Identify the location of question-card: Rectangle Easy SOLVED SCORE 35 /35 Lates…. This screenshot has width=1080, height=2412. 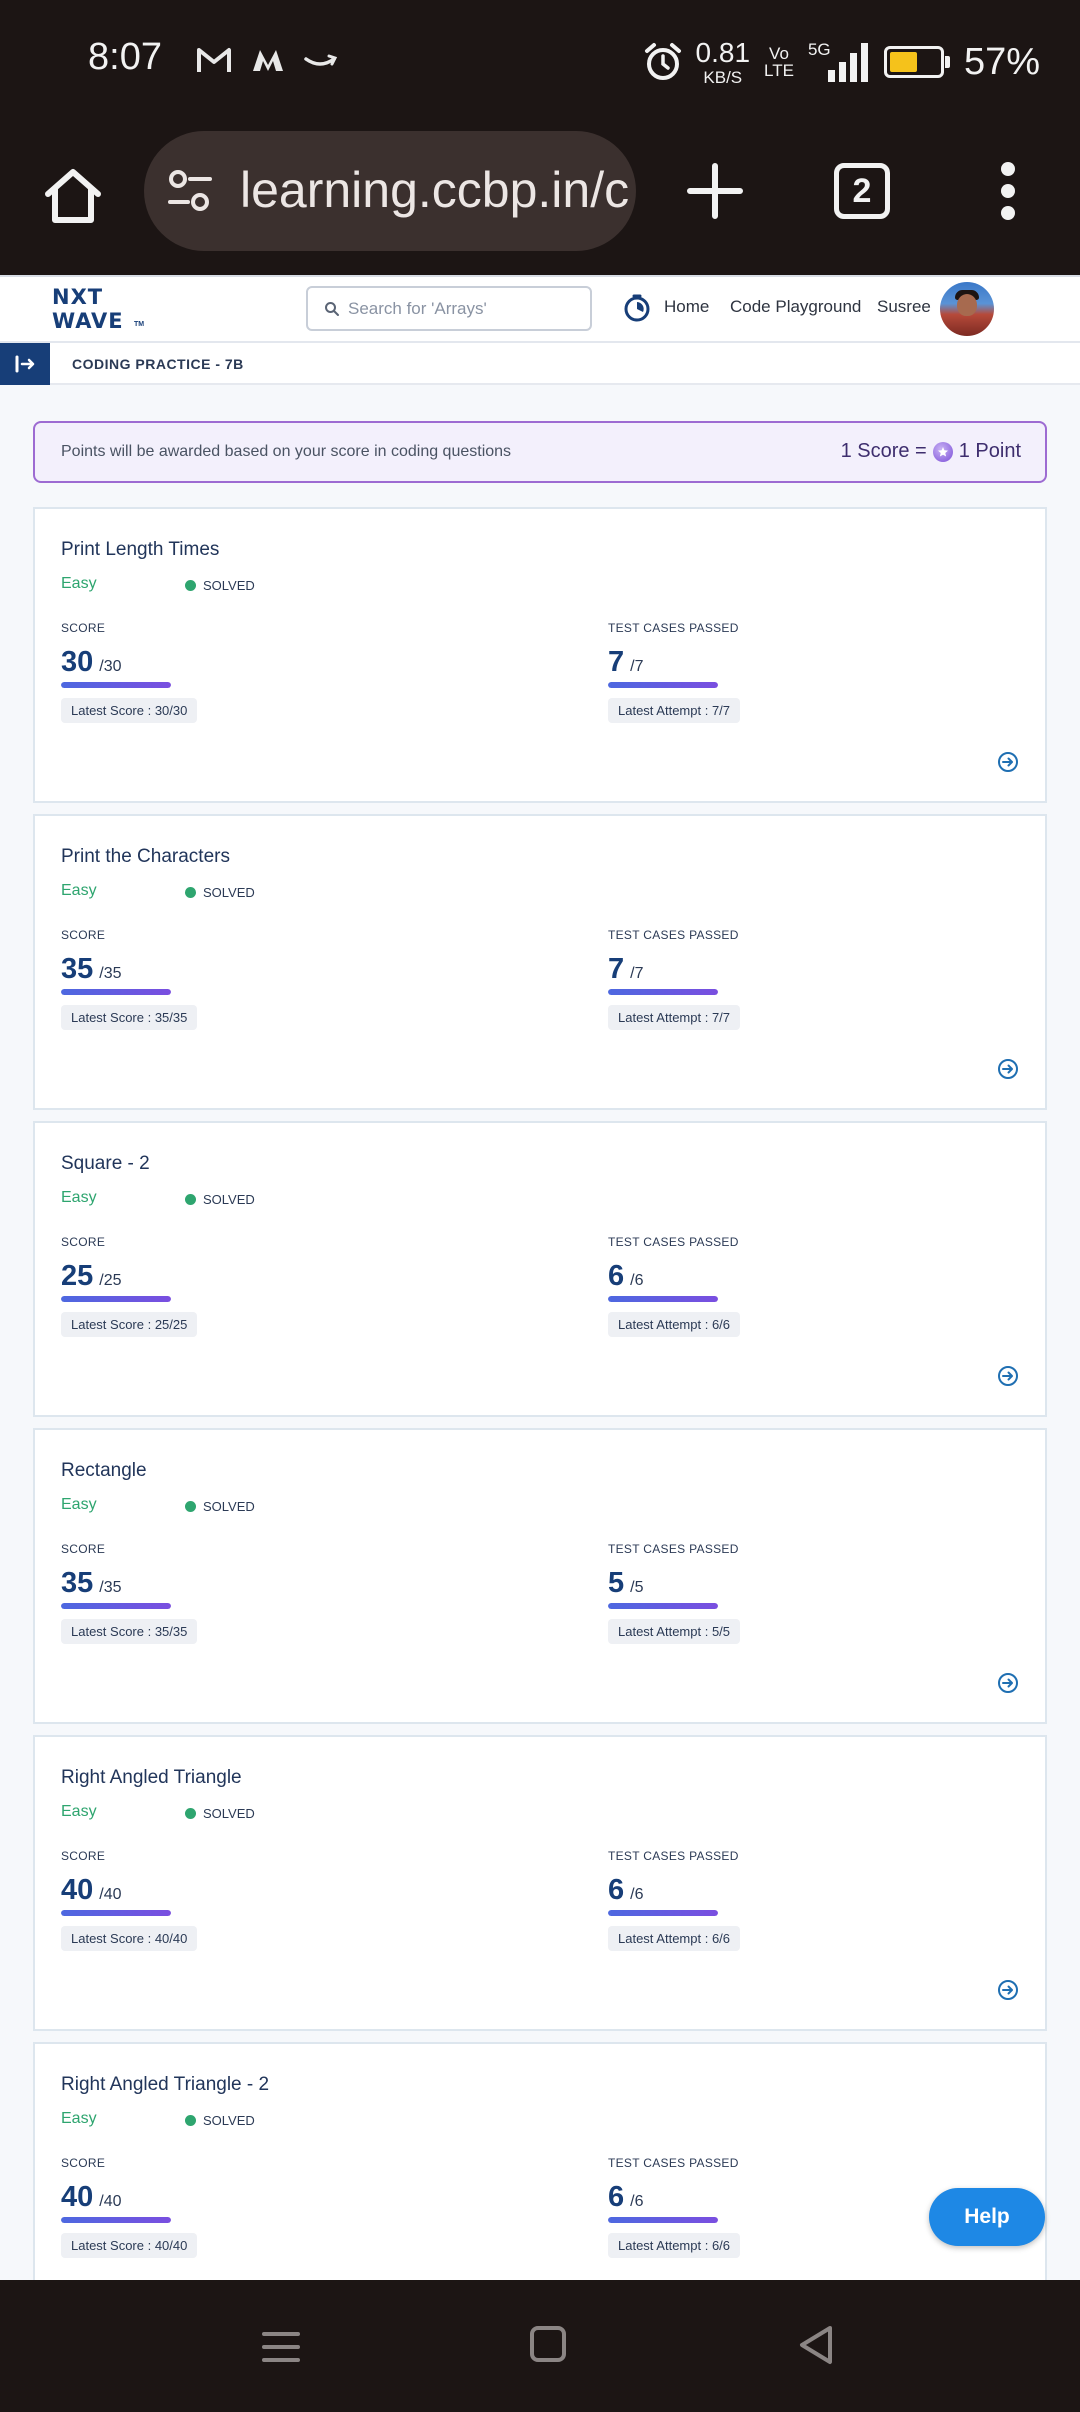
(540, 1576).